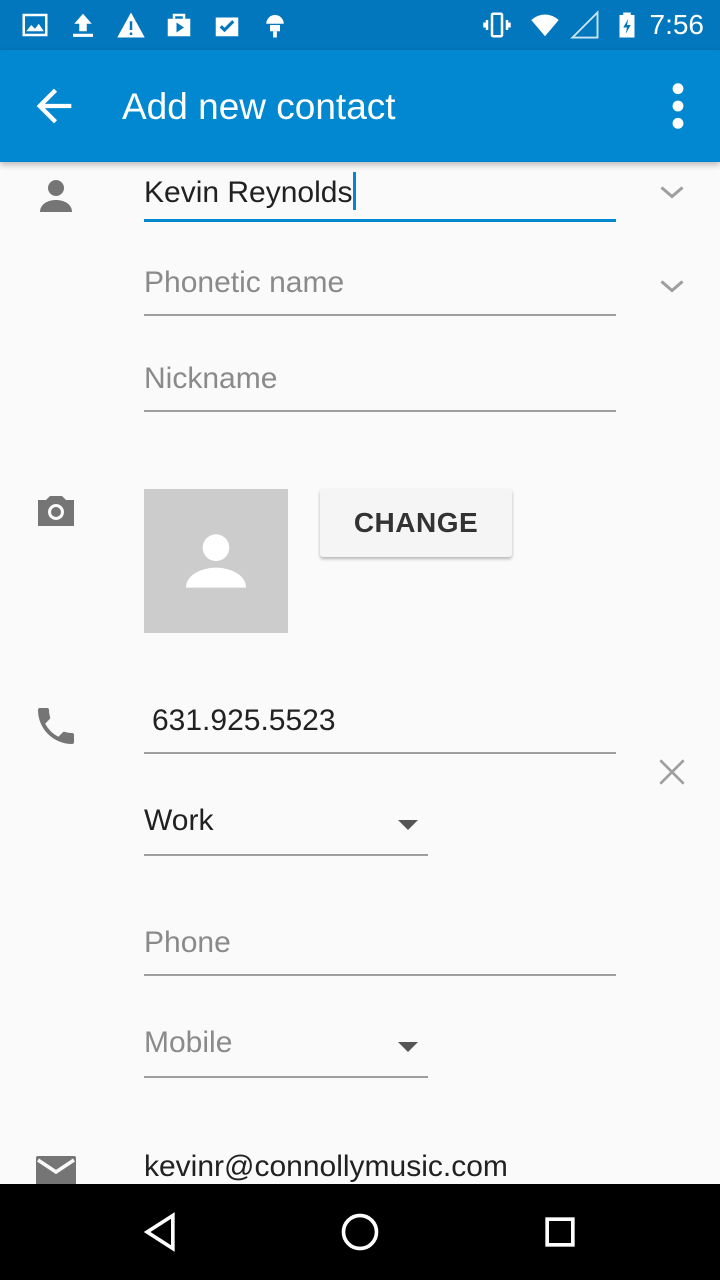 The width and height of the screenshot is (720, 1280). Describe the element at coordinates (179, 820) in the screenshot. I see `phone-type-value: Work` at that location.